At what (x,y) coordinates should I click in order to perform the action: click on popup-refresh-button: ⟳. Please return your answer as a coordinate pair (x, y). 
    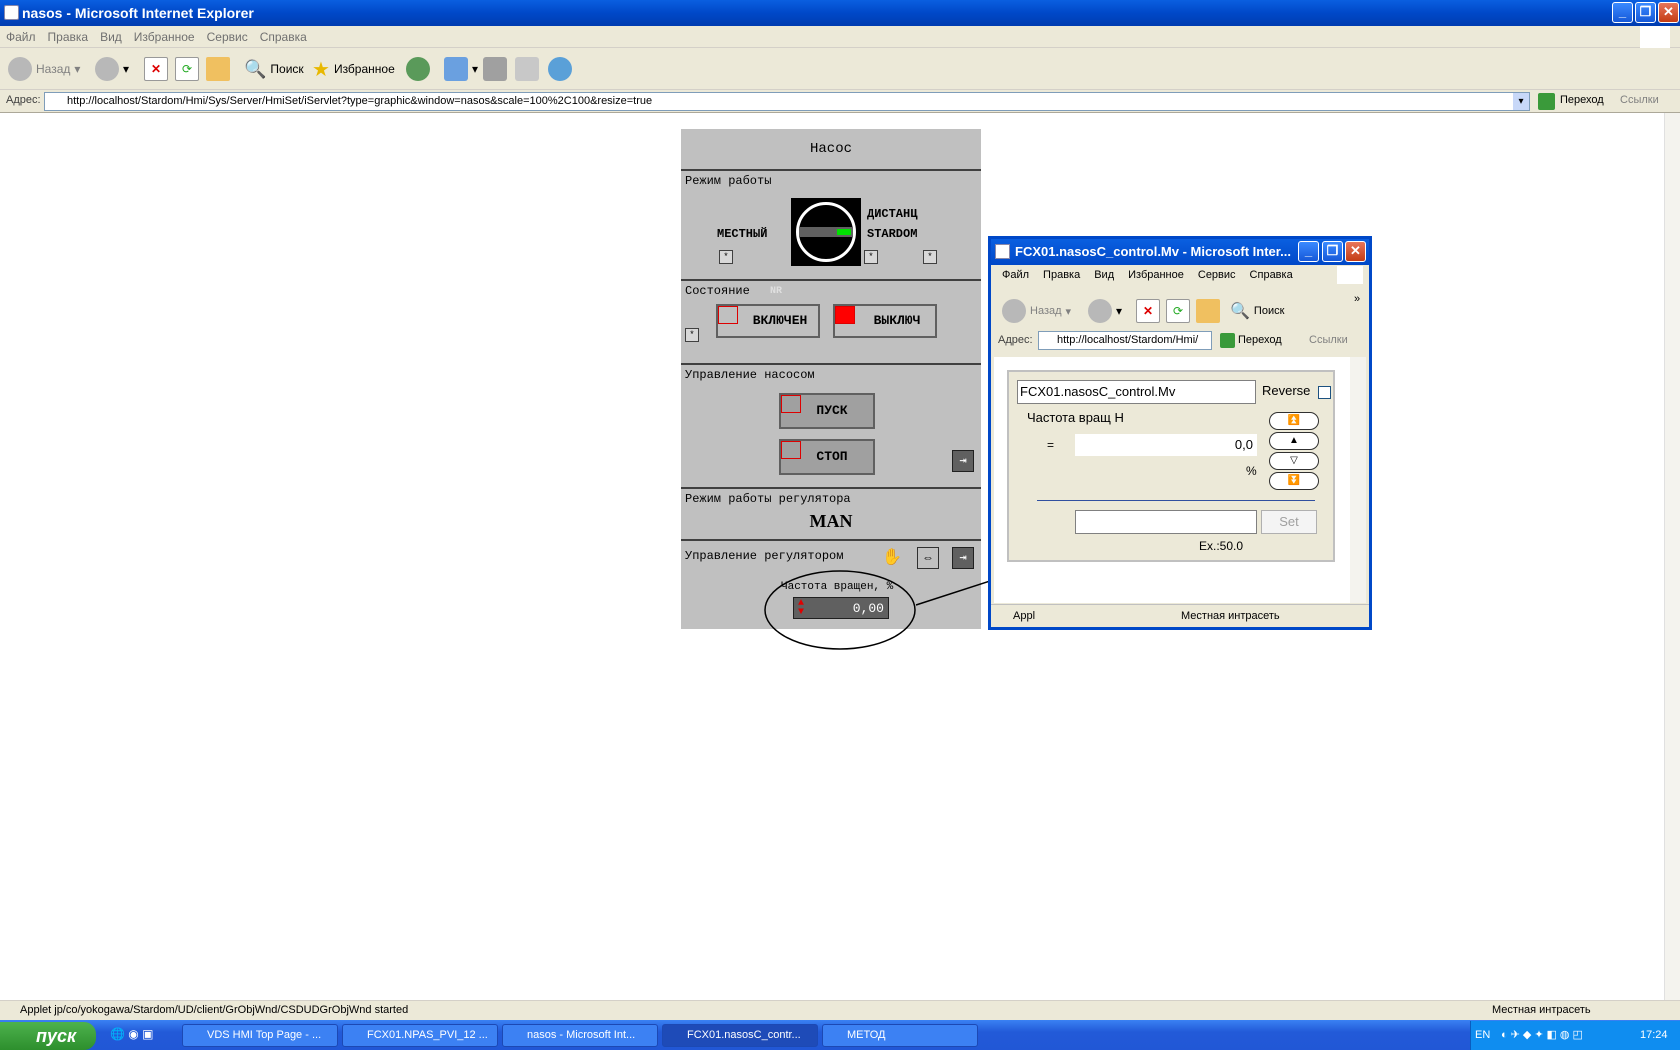
    Looking at the image, I should click on (1178, 311).